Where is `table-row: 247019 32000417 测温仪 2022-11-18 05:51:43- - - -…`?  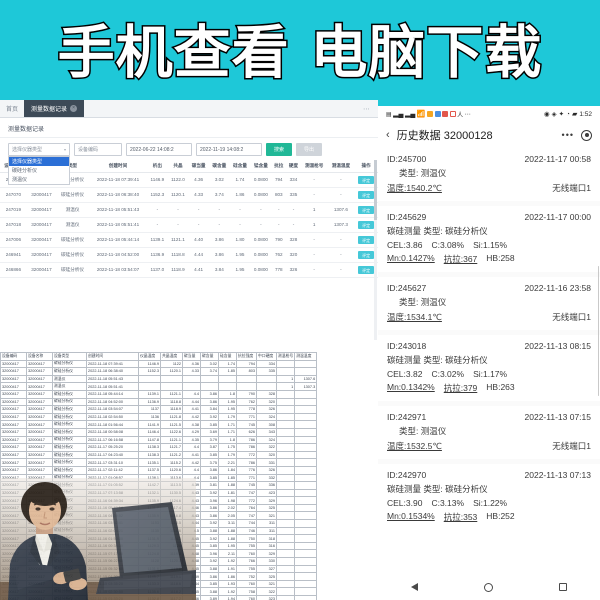 table-row: 247019 32000417 测温仪 2022-11-18 05:51:43- - - -… is located at coordinates (189, 210).